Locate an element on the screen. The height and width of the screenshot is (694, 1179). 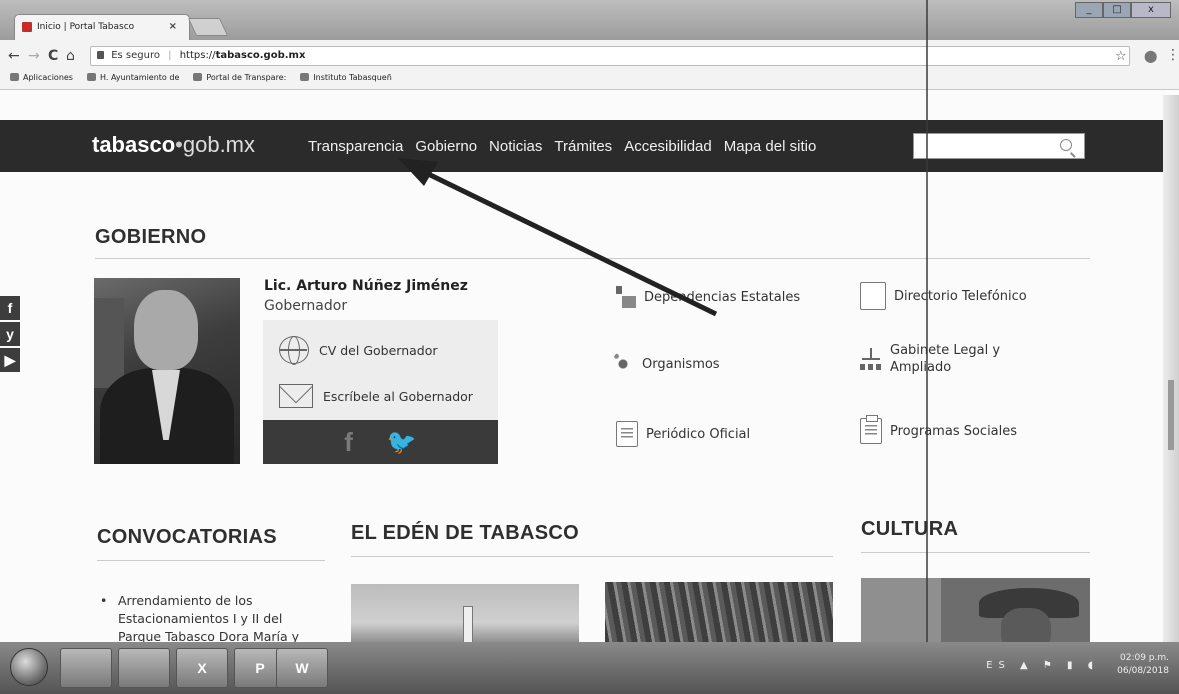
annotation-arrow-head is located at coordinates (418, 172).